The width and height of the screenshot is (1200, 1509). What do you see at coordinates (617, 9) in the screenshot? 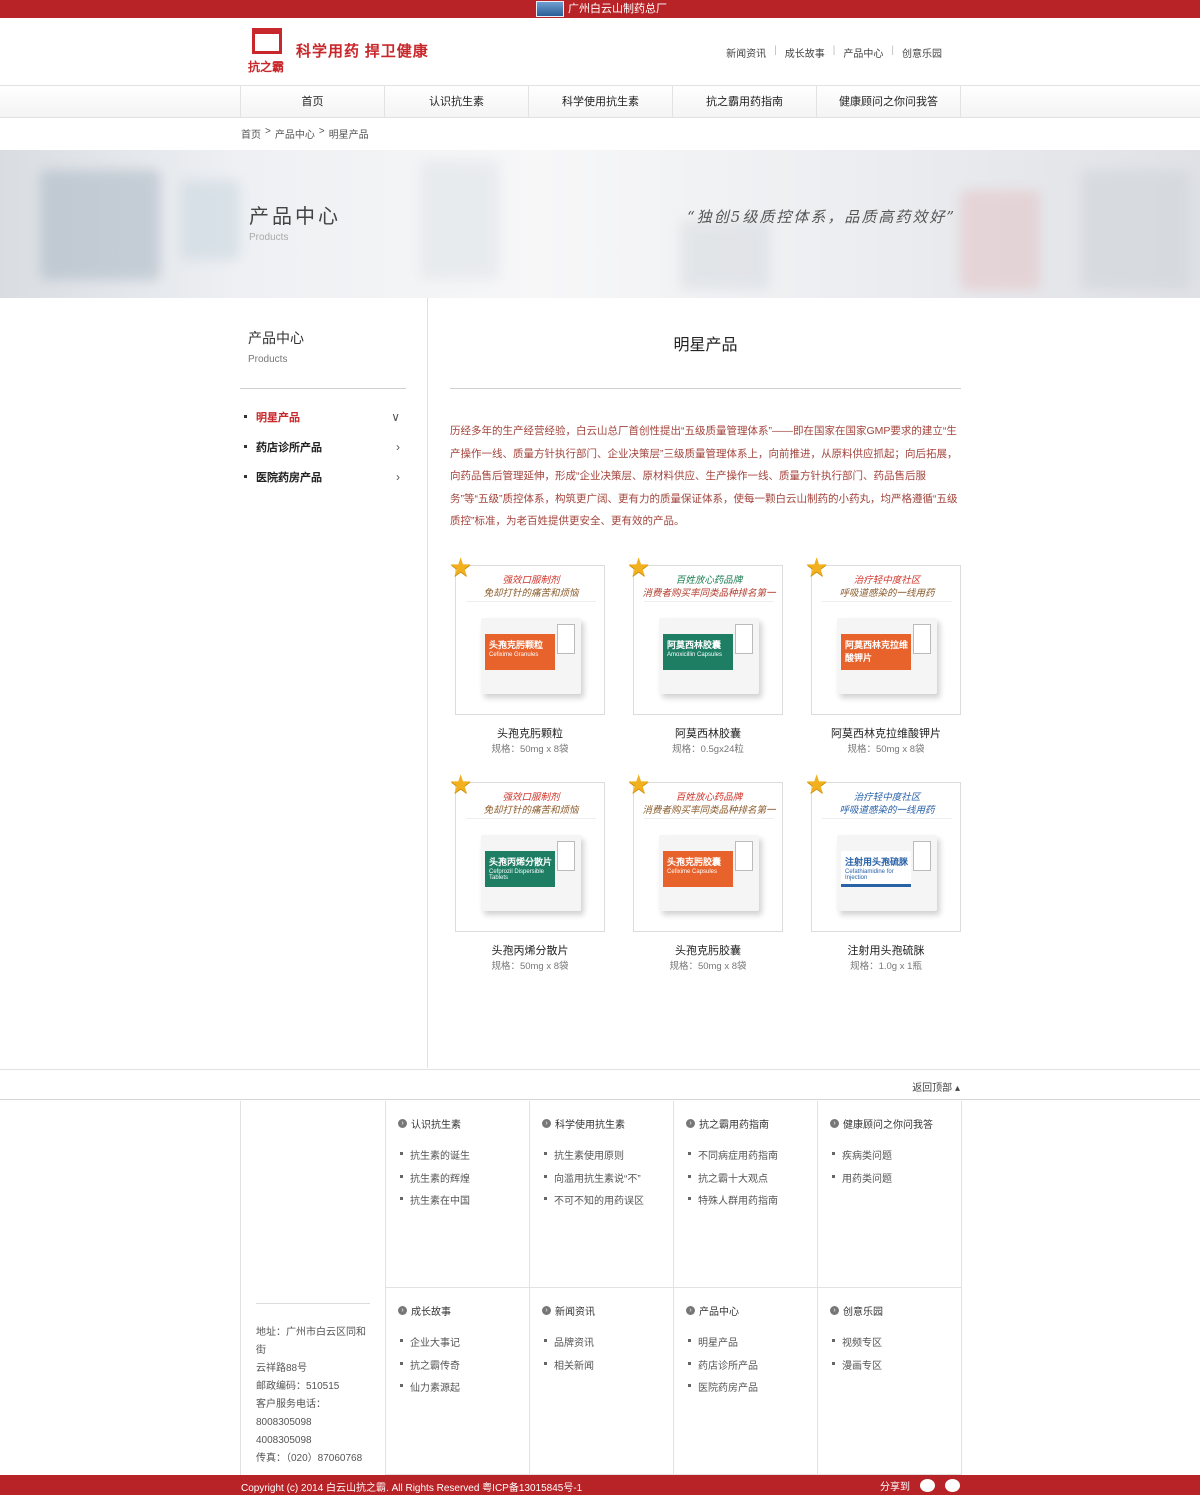
I see `company-name: 广州白云山制药总厂` at bounding box center [617, 9].